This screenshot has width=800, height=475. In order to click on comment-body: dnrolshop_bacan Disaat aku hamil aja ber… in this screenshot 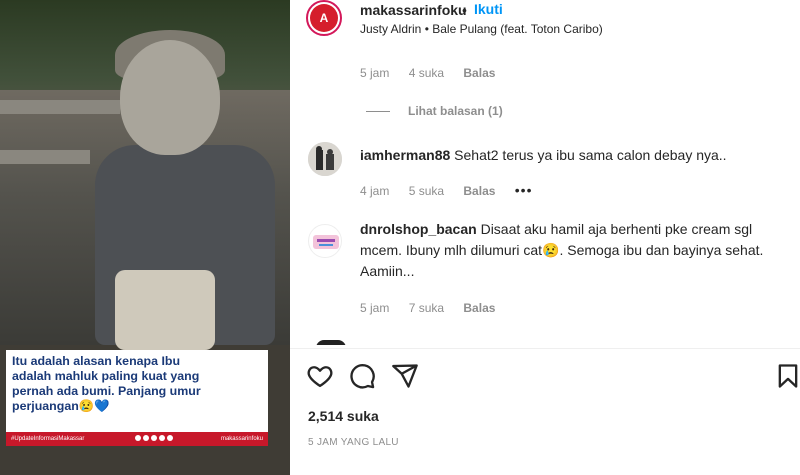, I will do `click(575, 250)`.